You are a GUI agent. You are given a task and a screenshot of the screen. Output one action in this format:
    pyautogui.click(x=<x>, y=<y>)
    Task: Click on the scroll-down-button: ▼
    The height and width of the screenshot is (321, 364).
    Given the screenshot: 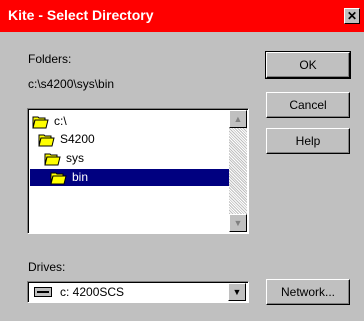 What is the action you would take?
    pyautogui.click(x=238, y=223)
    